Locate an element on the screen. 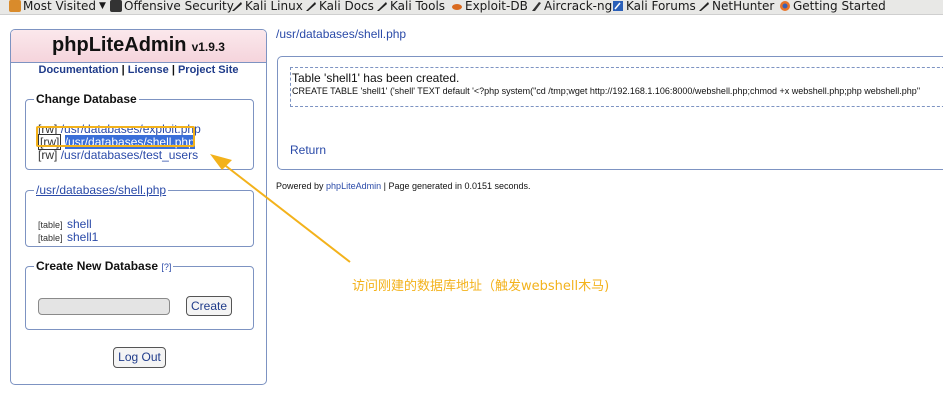  exploitdb-icon is located at coordinates (457, 6).